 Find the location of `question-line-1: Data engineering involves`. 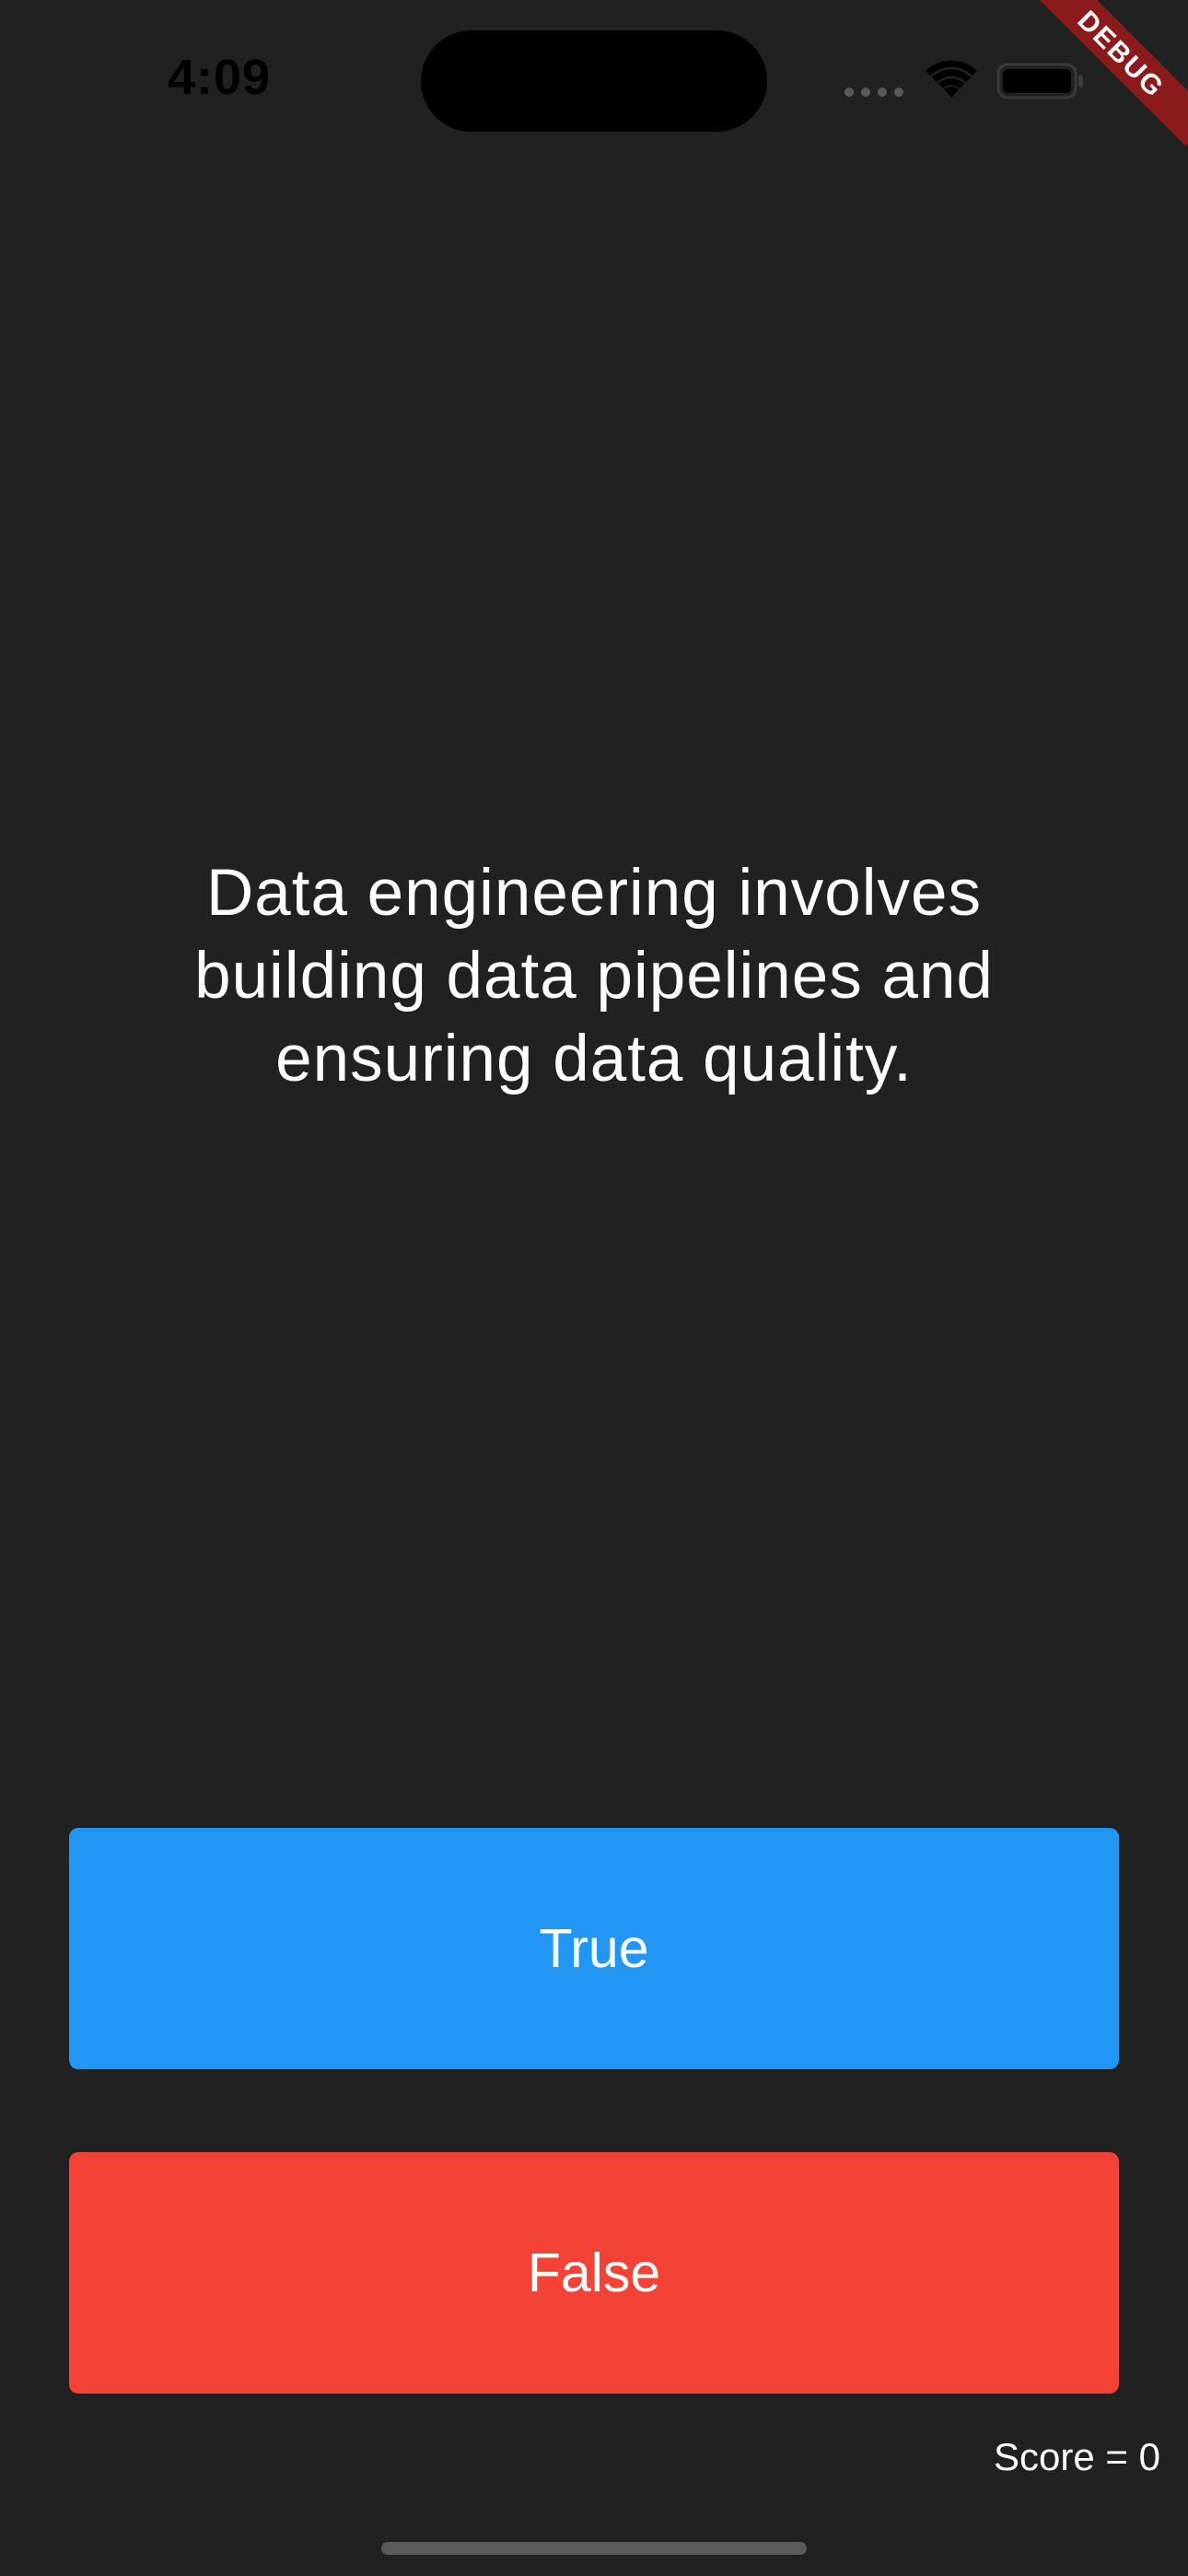

question-line-1: Data engineering involves is located at coordinates (594, 893).